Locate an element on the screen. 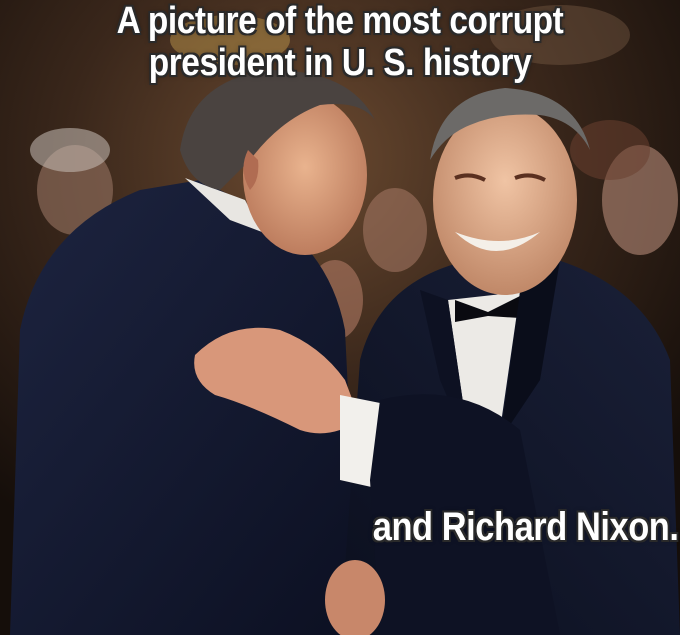 This screenshot has width=680, height=635. caption-top-line2: president in U. S. history is located at coordinates (340, 63).